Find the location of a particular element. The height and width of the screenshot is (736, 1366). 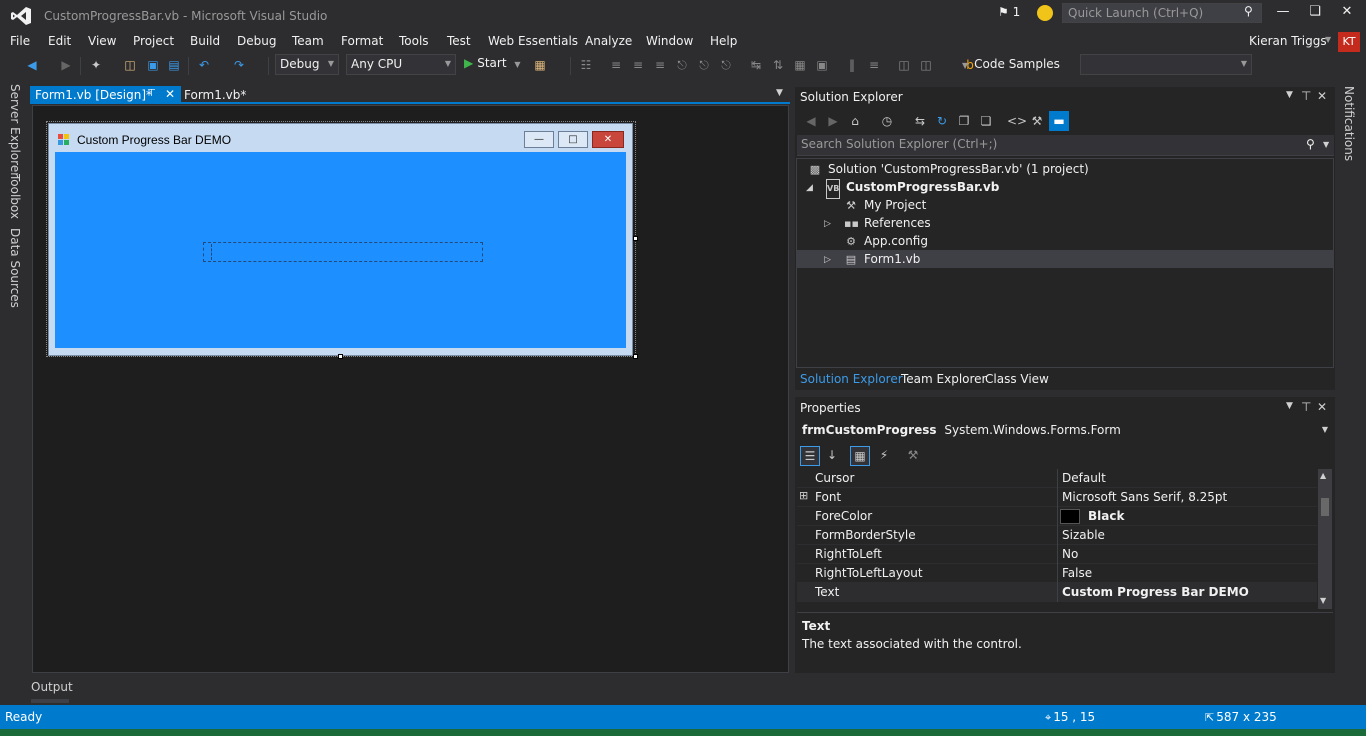

send-to-back-icon: ◫ is located at coordinates (926, 65).